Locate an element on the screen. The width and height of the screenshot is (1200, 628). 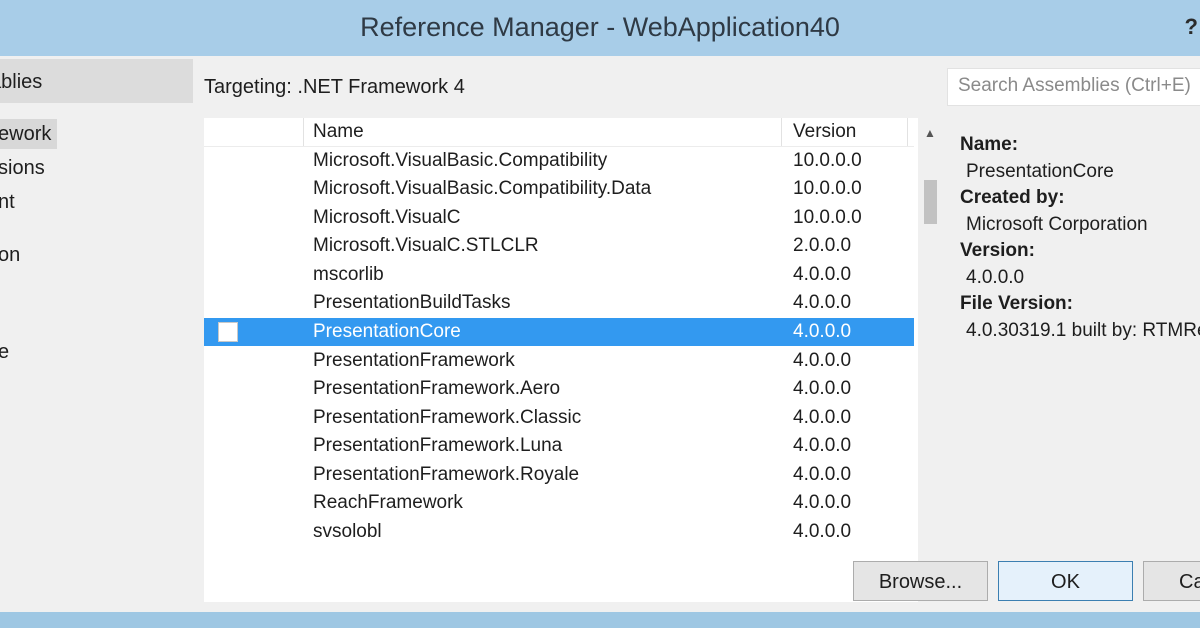
assembly-name: PresentationFramework.Aero is located at coordinates (437, 388).